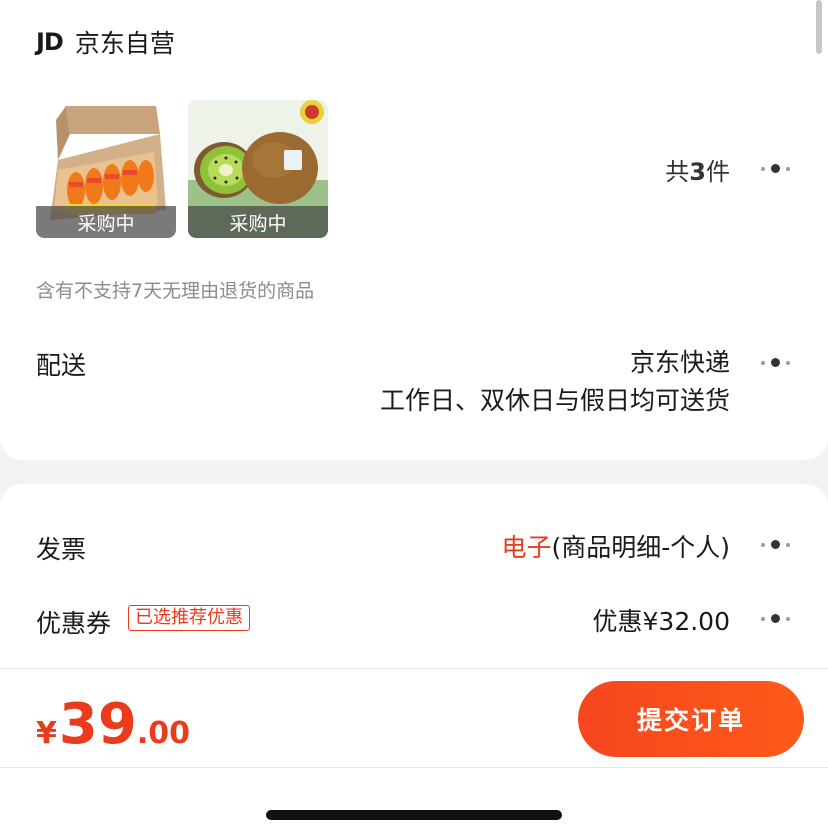 The width and height of the screenshot is (828, 836). I want to click on submit-order-button: 提交订单, so click(691, 719).